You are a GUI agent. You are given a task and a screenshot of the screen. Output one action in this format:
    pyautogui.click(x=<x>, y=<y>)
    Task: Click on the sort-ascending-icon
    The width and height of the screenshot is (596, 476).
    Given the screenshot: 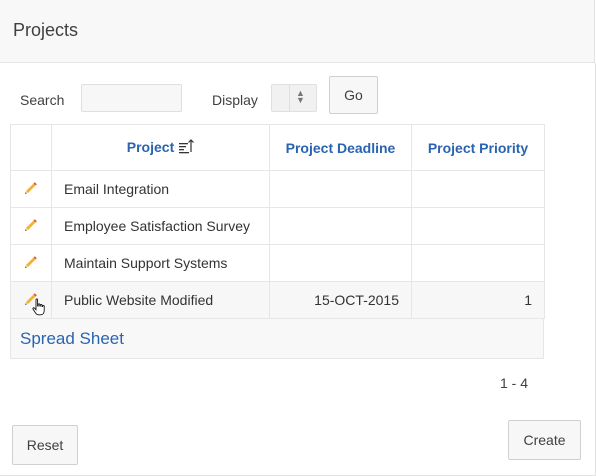 What is the action you would take?
    pyautogui.click(x=186, y=147)
    